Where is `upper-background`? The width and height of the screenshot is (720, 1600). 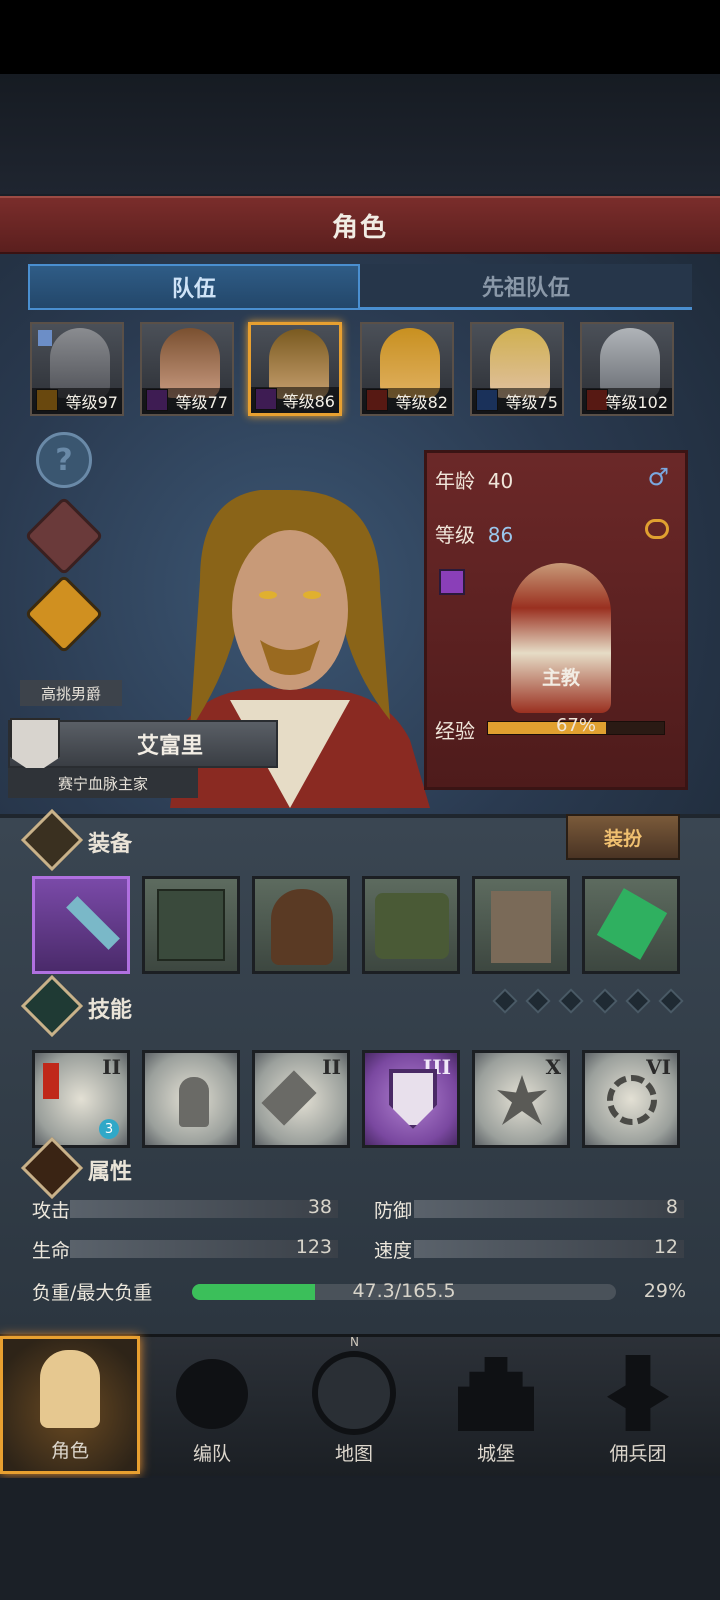
upper-background is located at coordinates (360, 134).